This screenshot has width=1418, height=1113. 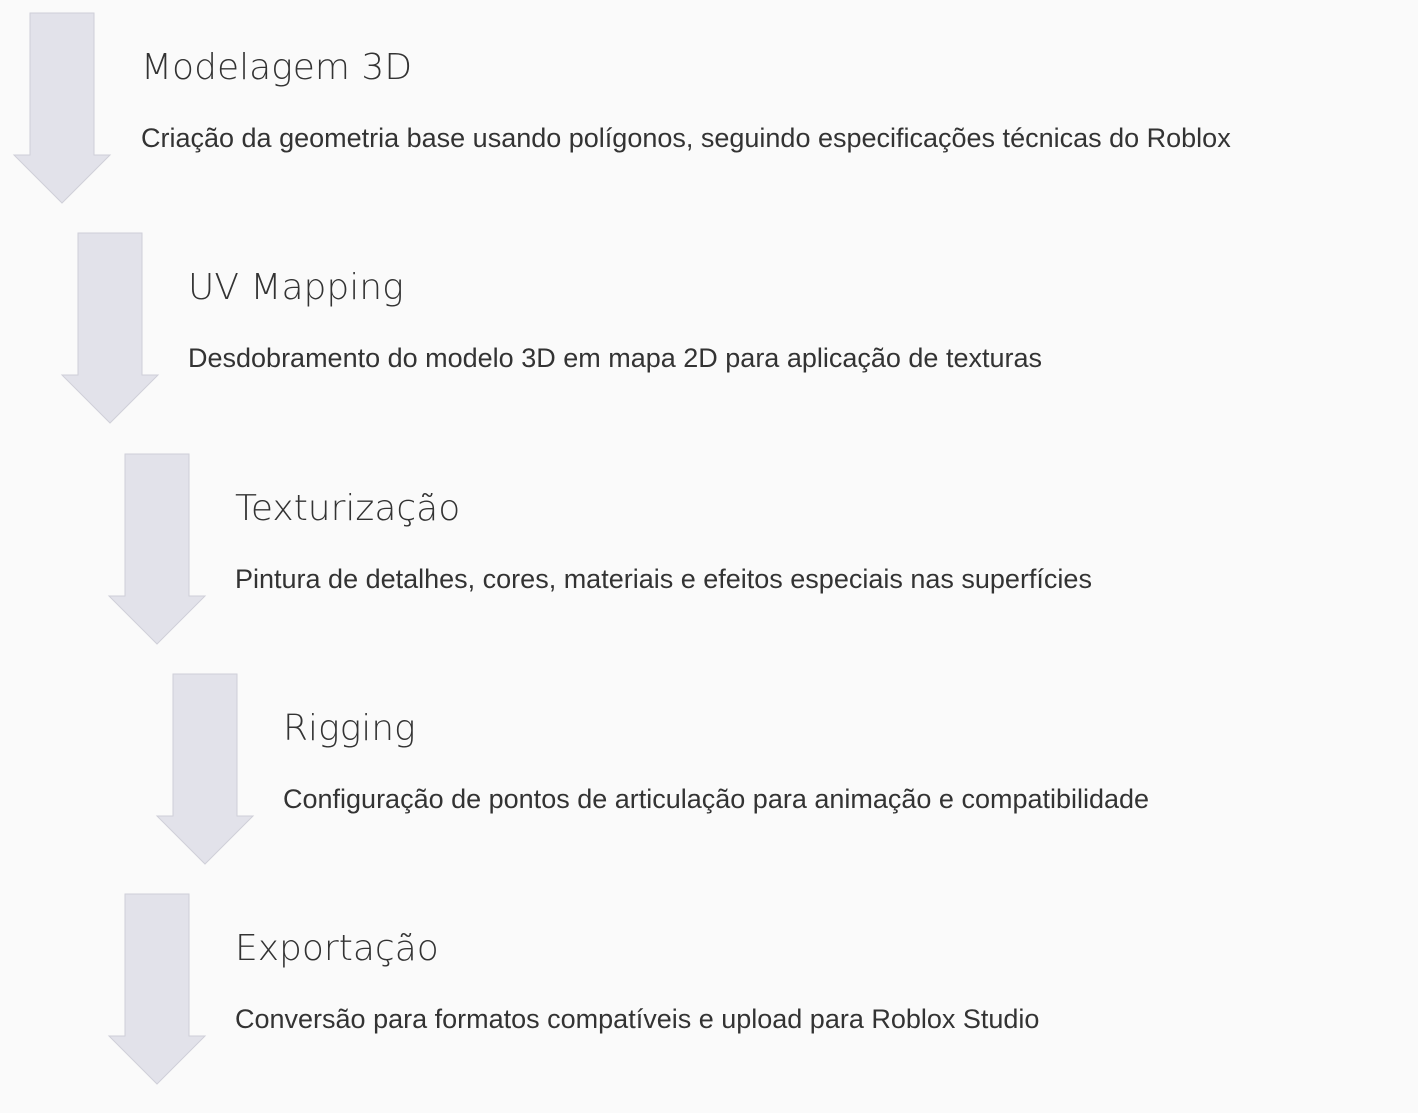 I want to click on step-title: Exportação, so click(x=337, y=948).